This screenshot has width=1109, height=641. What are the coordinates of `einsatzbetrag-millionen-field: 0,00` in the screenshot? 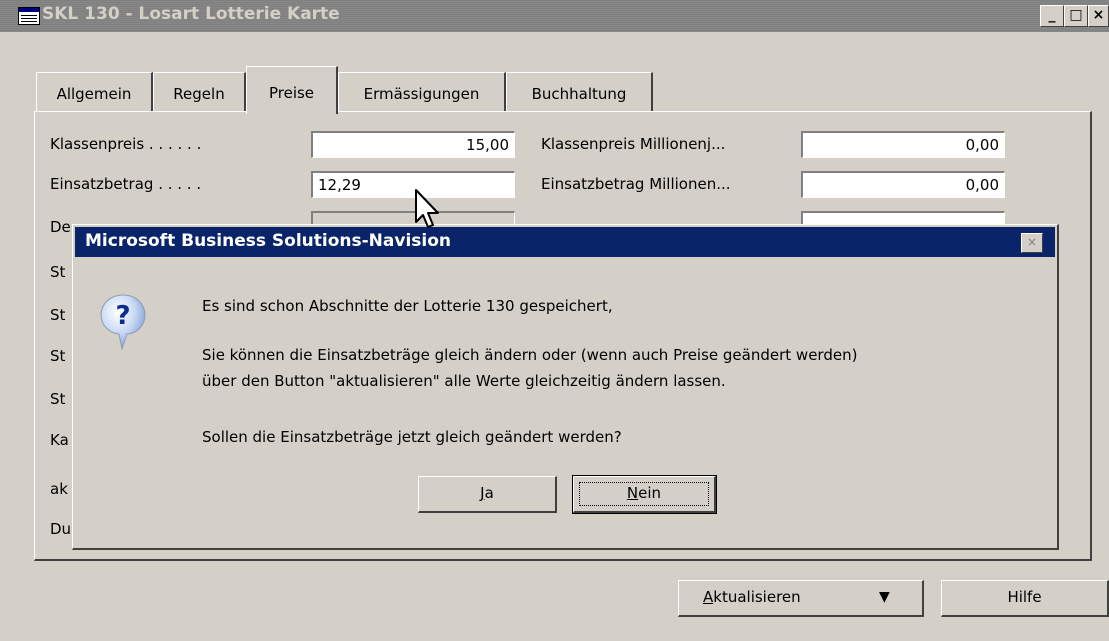 It's located at (903, 184).